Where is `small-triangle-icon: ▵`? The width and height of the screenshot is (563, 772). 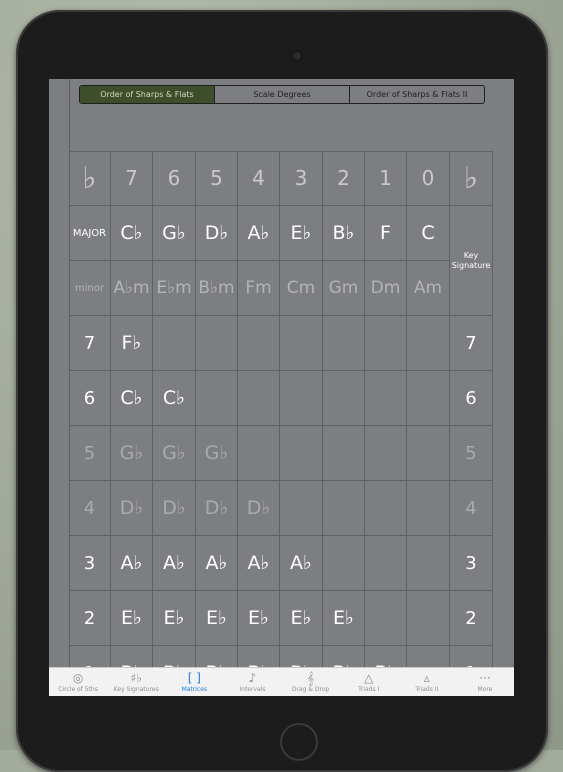 small-triangle-icon: ▵ is located at coordinates (426, 678).